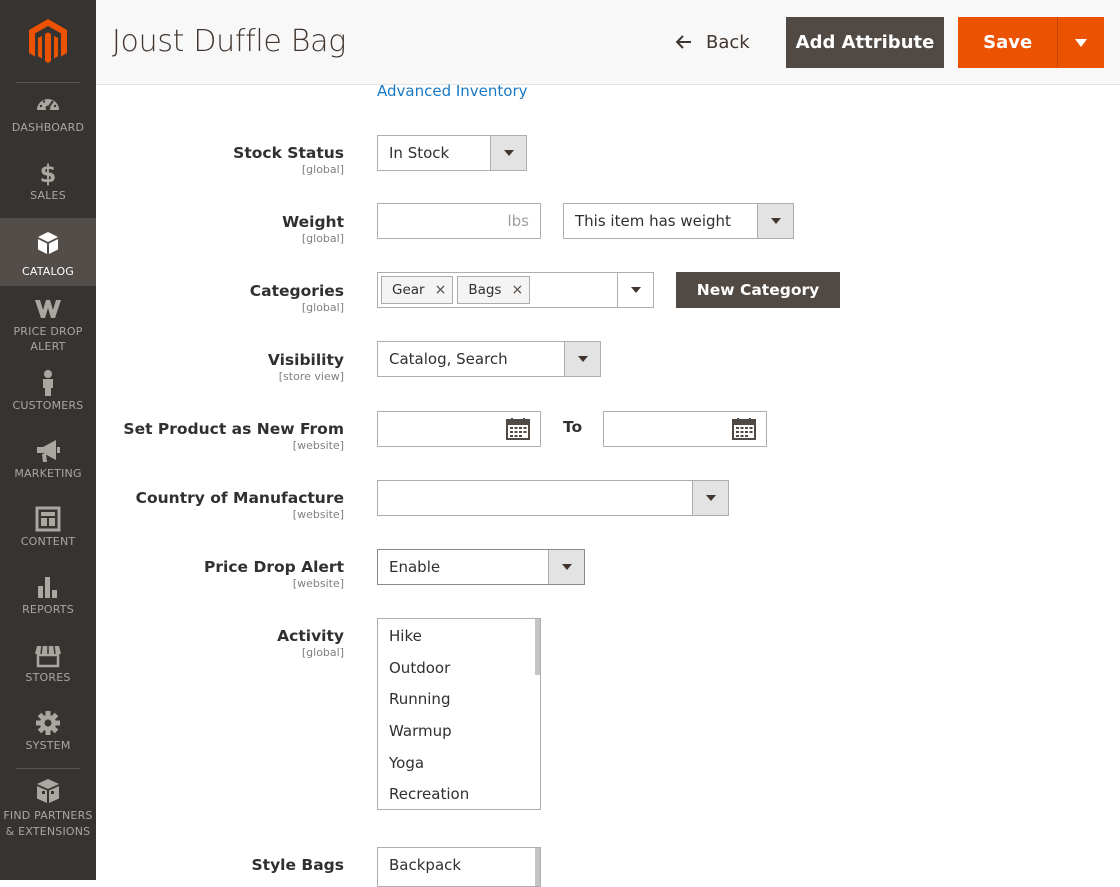 This screenshot has width=1120, height=887. Describe the element at coordinates (452, 153) in the screenshot. I see `stock-status-select: In Stock` at that location.